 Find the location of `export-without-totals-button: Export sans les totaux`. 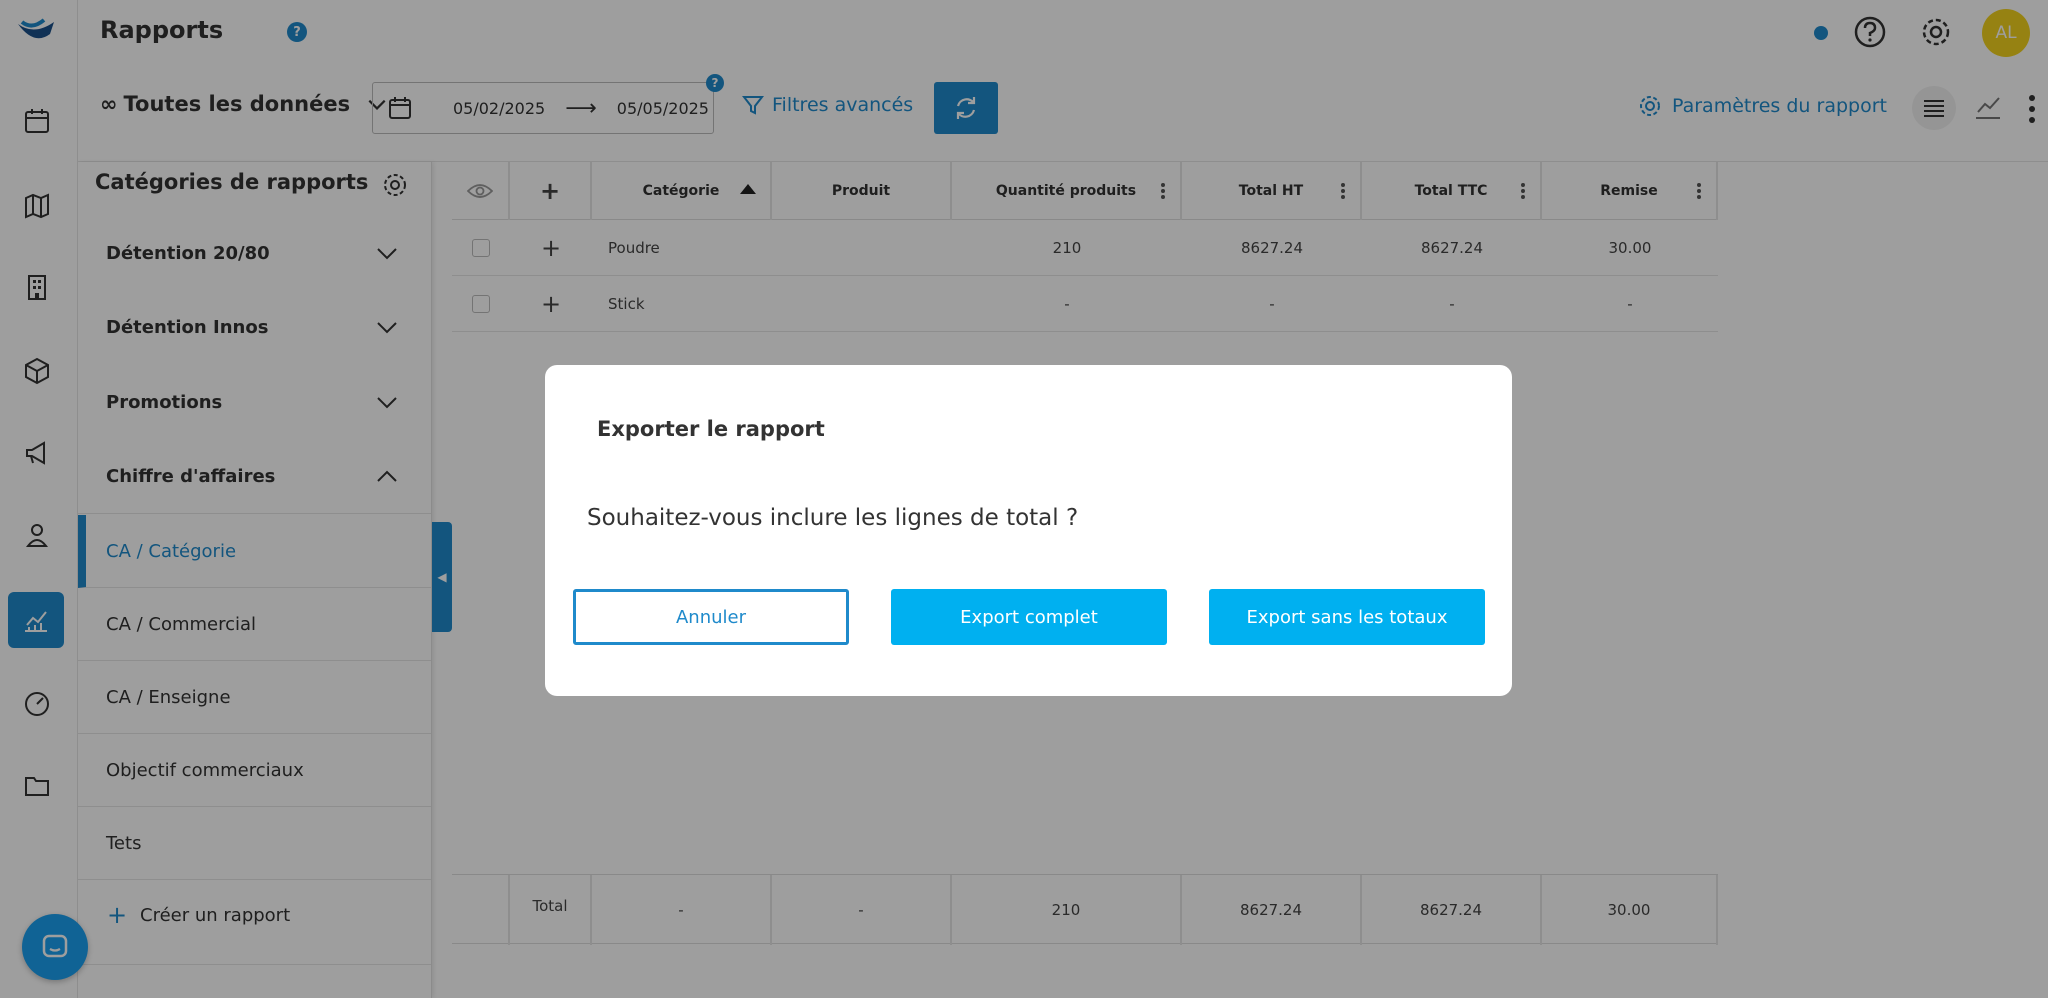

export-without-totals-button: Export sans les totaux is located at coordinates (1347, 617).